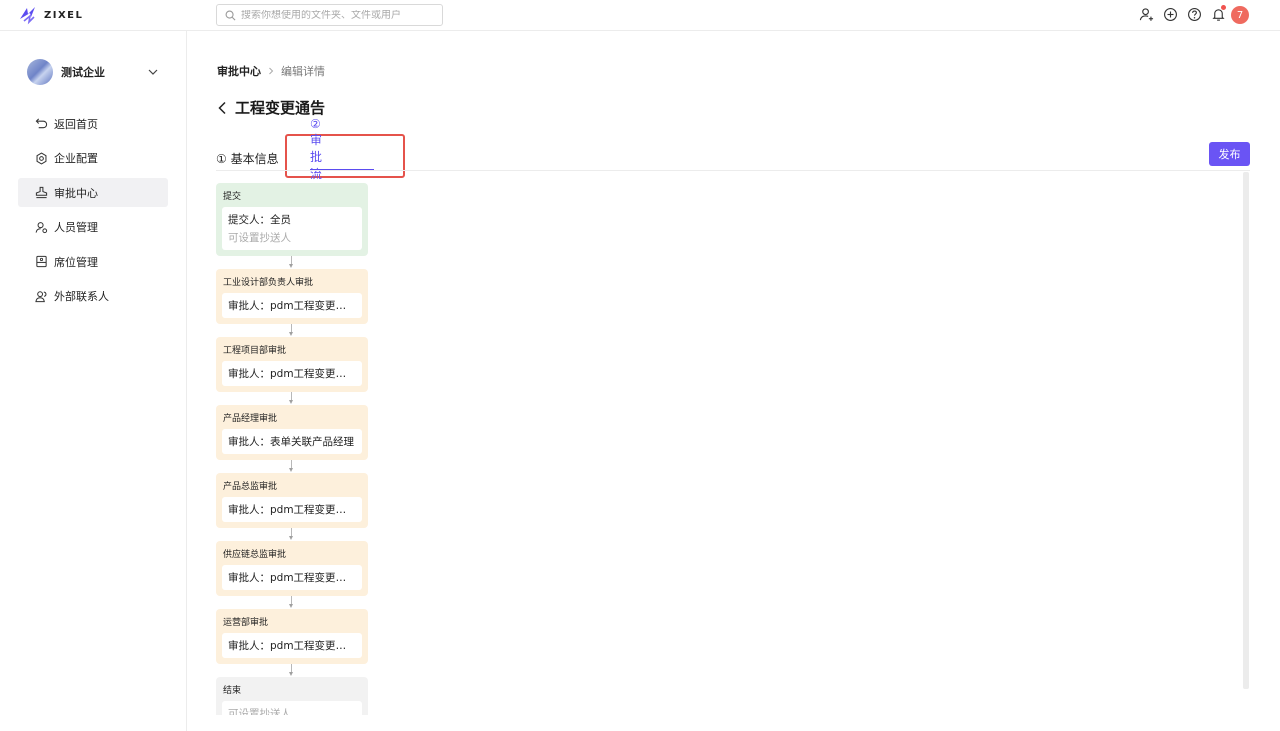 This screenshot has height=731, width=1280. Describe the element at coordinates (292, 228) in the screenshot. I see `node-card: 提交人：全员 可设置抄送人` at that location.